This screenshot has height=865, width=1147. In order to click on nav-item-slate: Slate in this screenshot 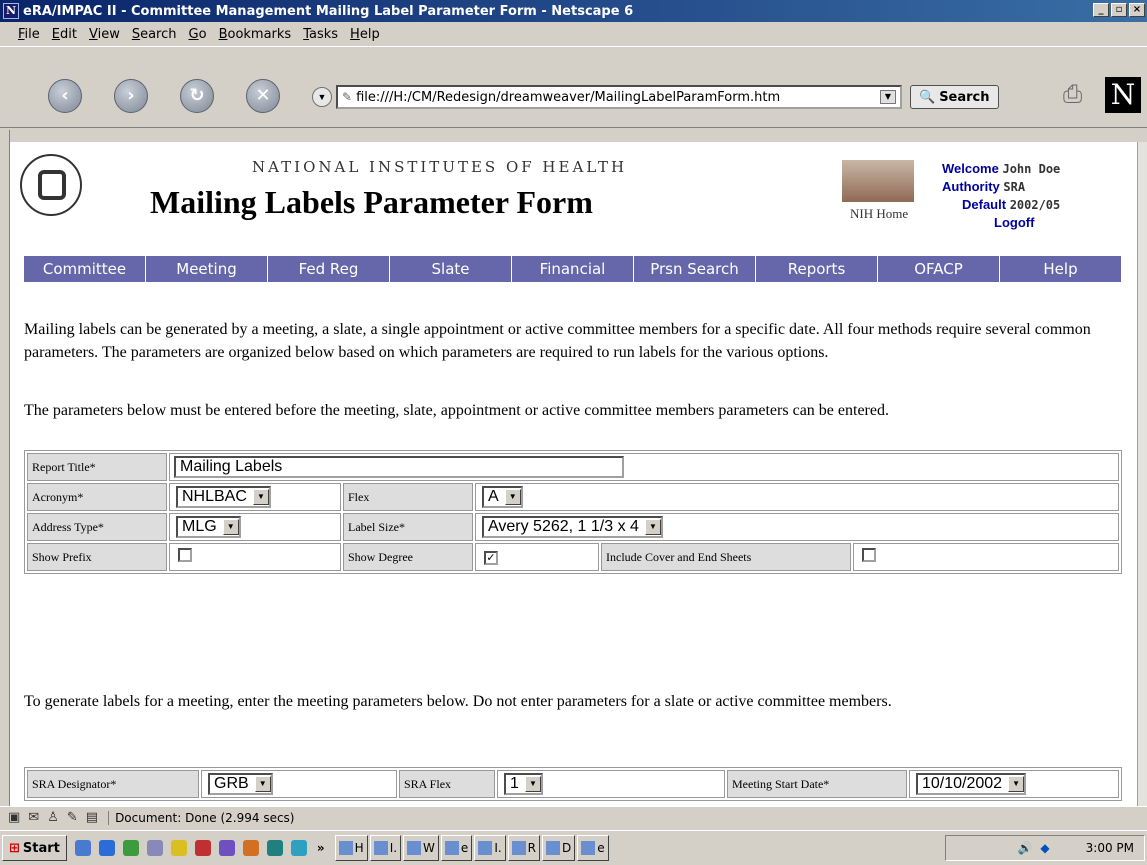, I will do `click(451, 269)`.